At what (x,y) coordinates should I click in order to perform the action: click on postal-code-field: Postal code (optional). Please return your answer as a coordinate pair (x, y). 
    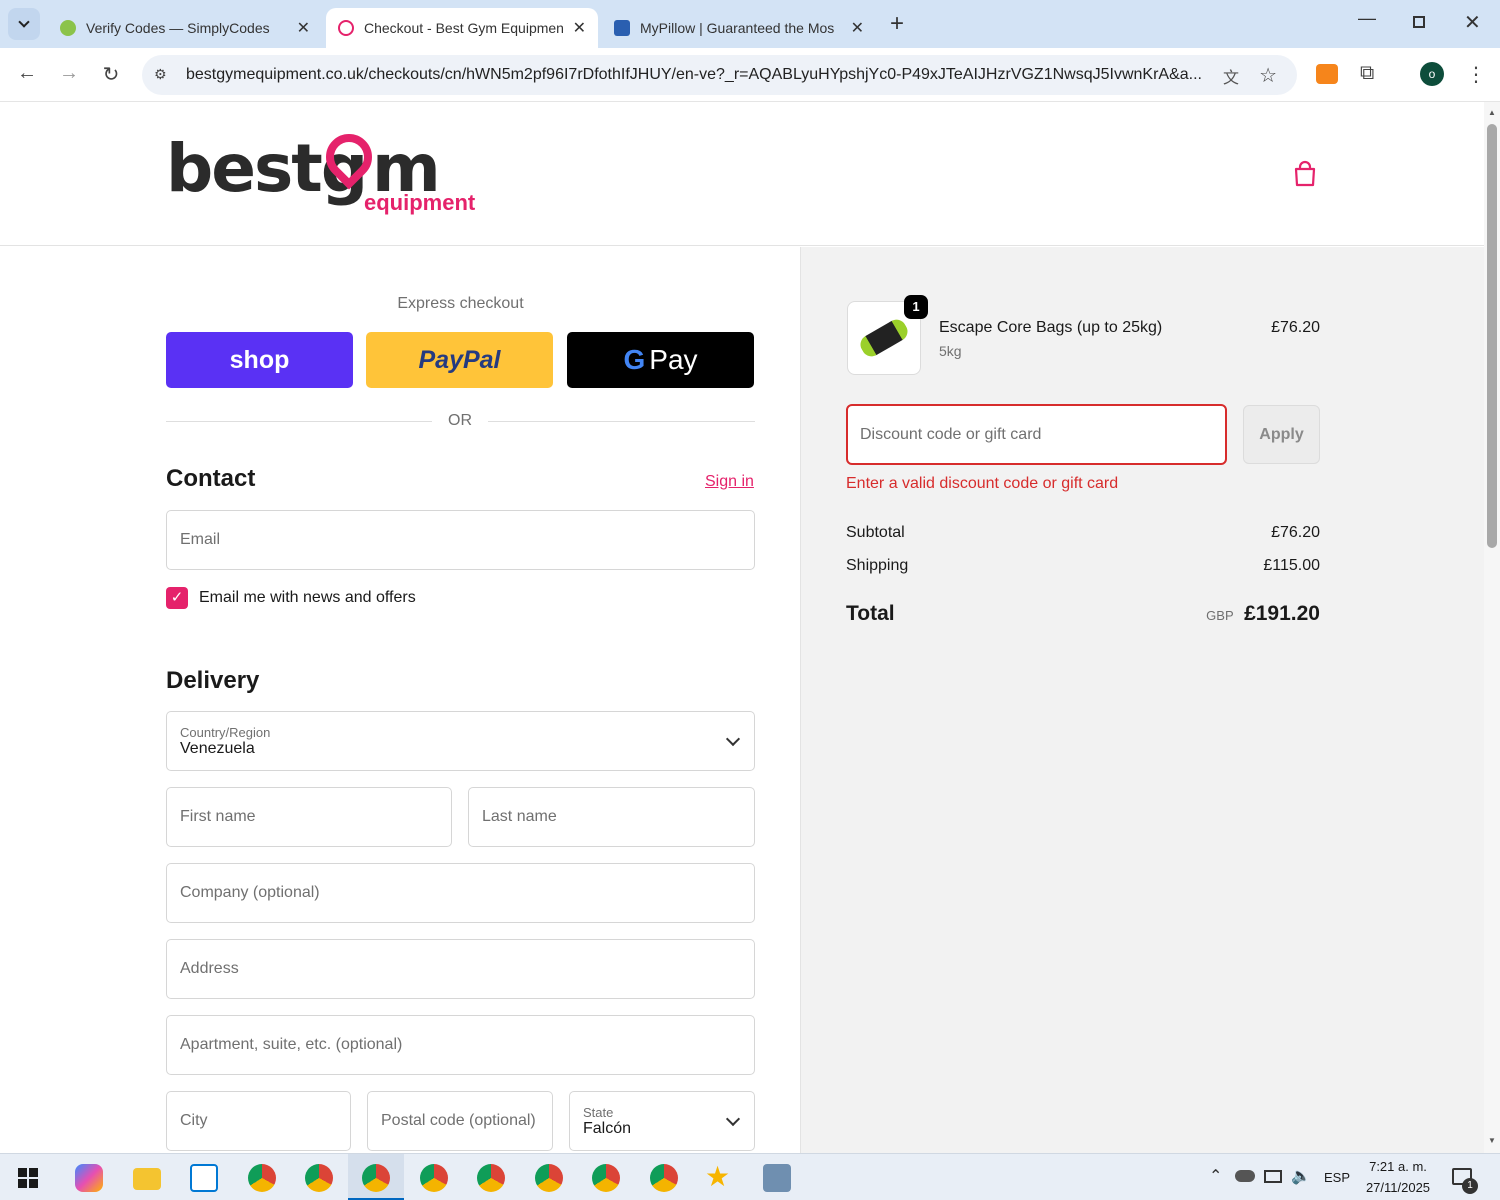
    Looking at the image, I should click on (460, 1121).